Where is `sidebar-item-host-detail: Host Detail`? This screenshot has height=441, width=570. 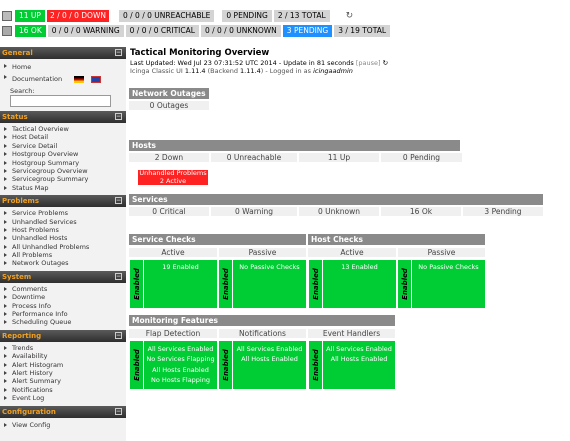
sidebar-item-host-detail: Host Detail is located at coordinates (63, 137).